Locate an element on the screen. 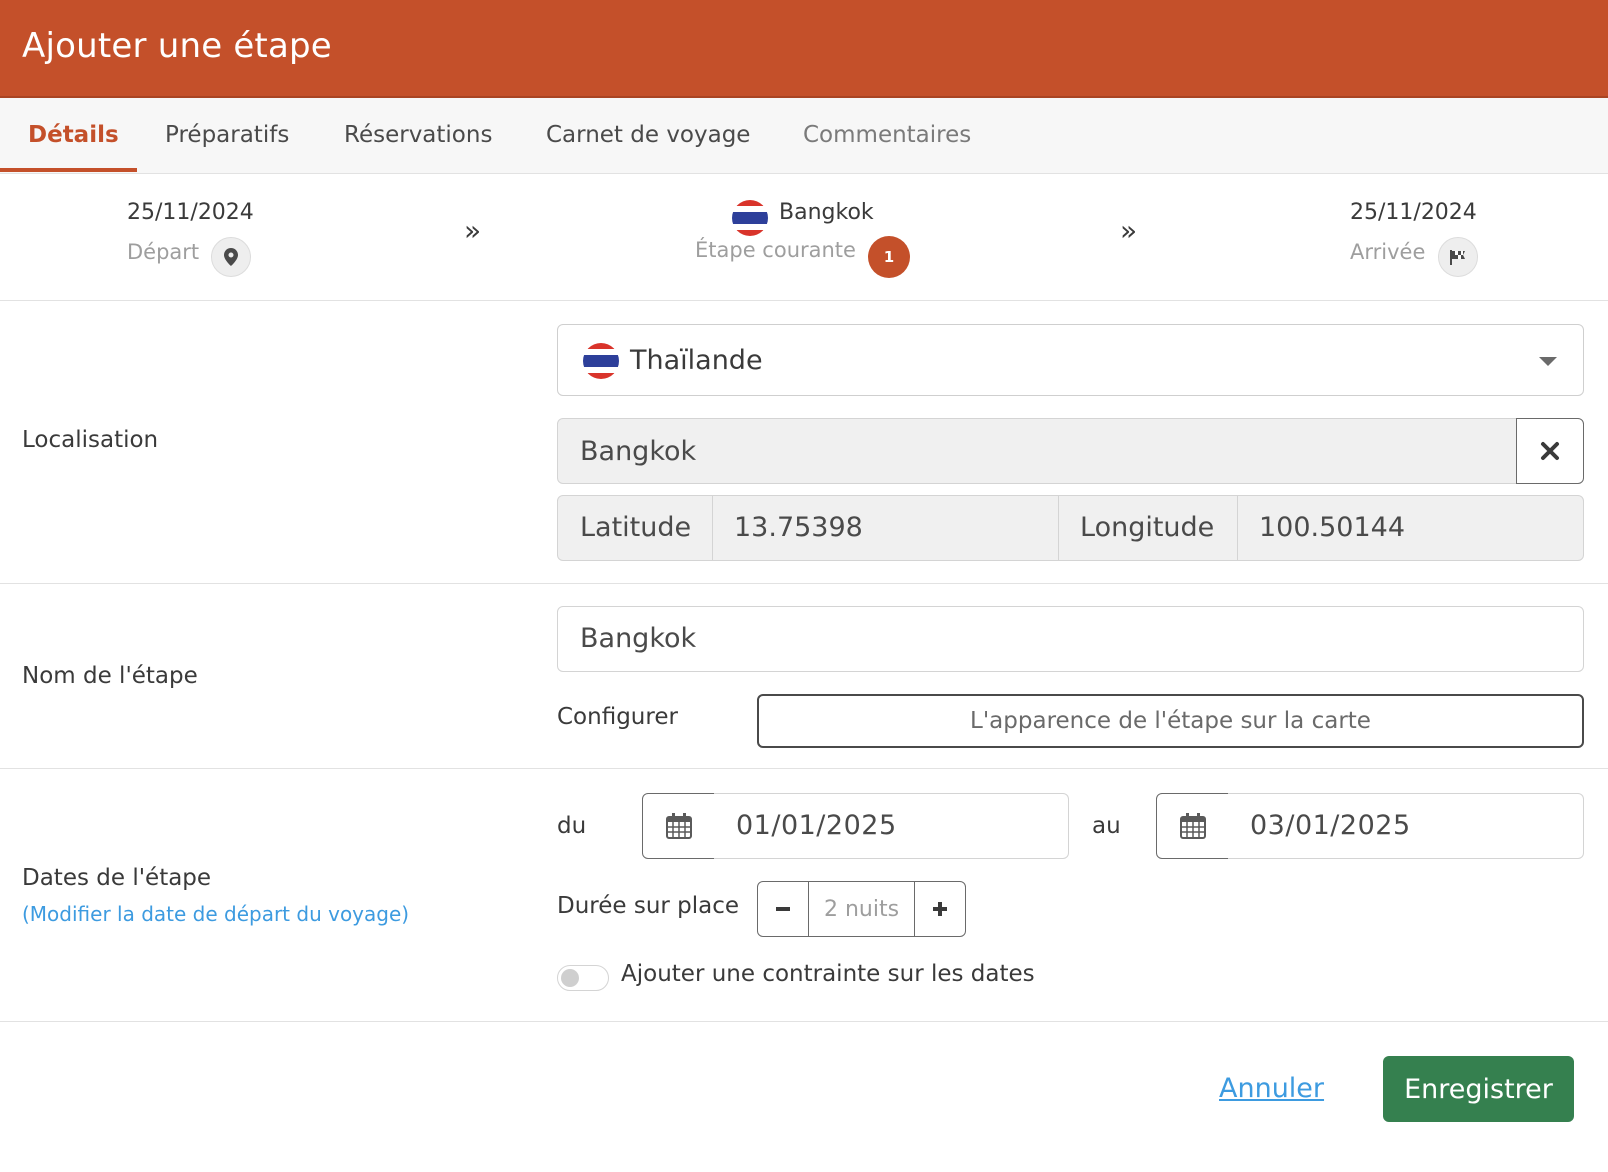 Image resolution: width=1608 pixels, height=1172 pixels. save-button: Enregistrer is located at coordinates (1478, 1089).